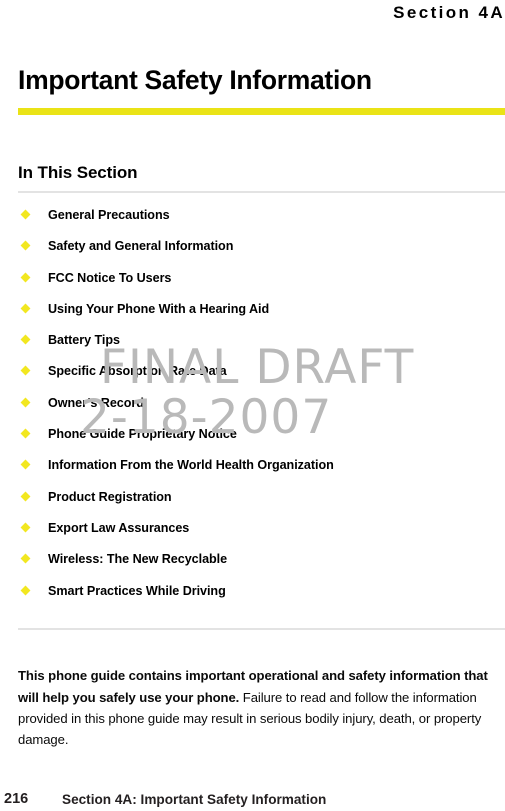  What do you see at coordinates (261, 629) in the screenshot?
I see `divider-bottom` at bounding box center [261, 629].